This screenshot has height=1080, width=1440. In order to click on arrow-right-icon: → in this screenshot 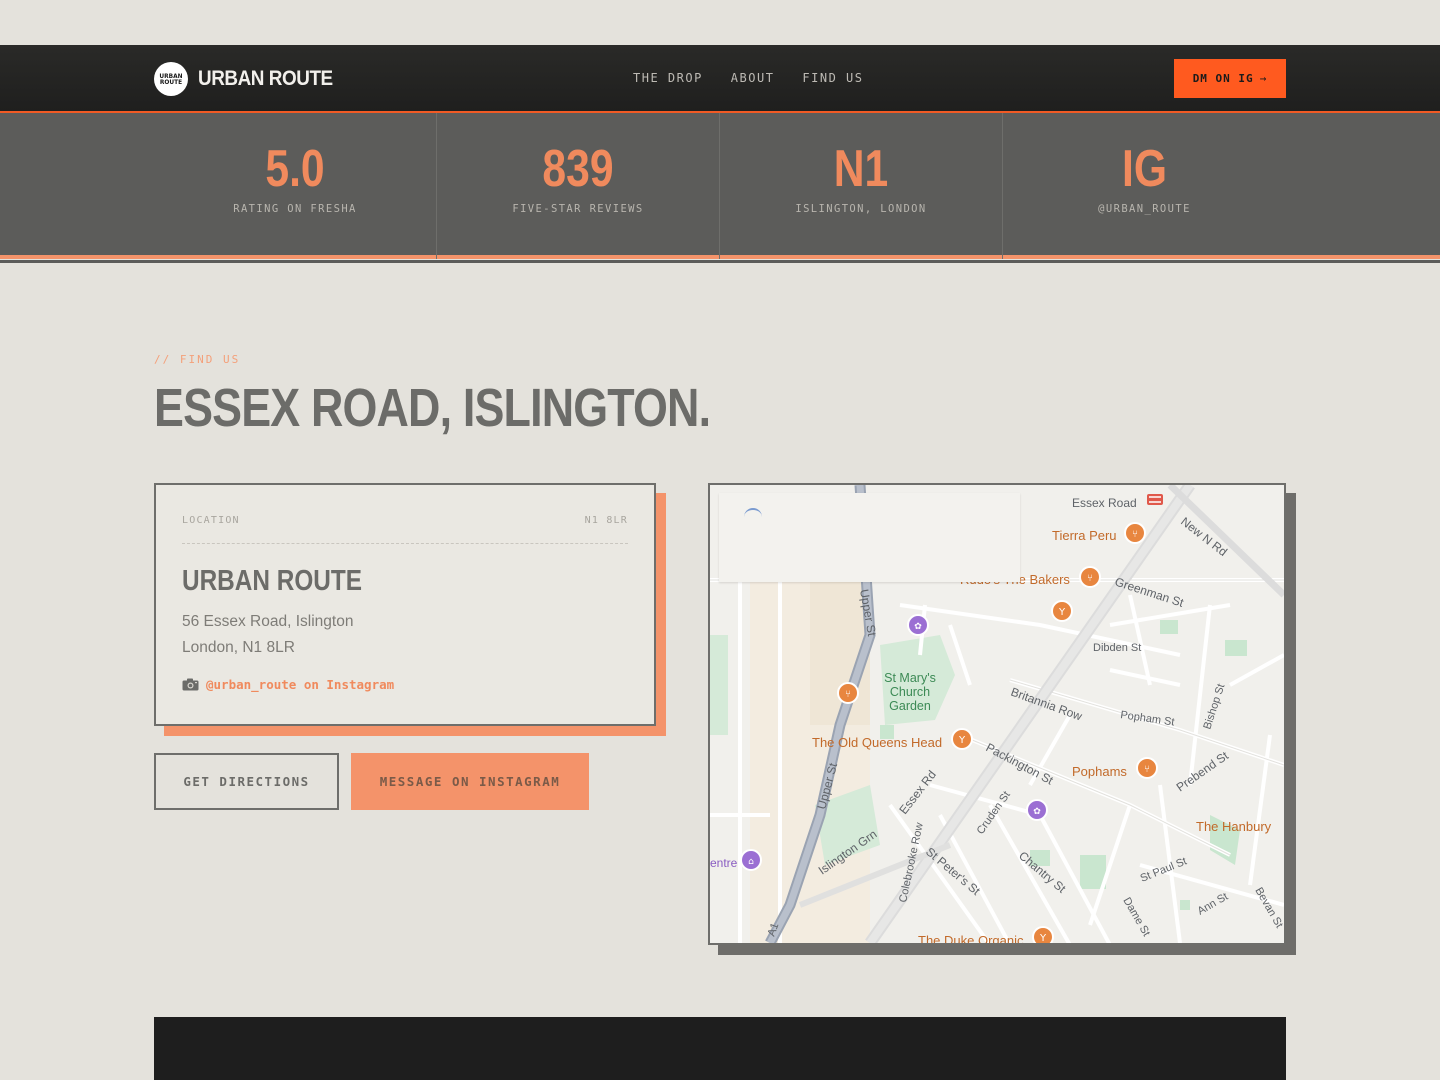, I will do `click(1263, 78)`.